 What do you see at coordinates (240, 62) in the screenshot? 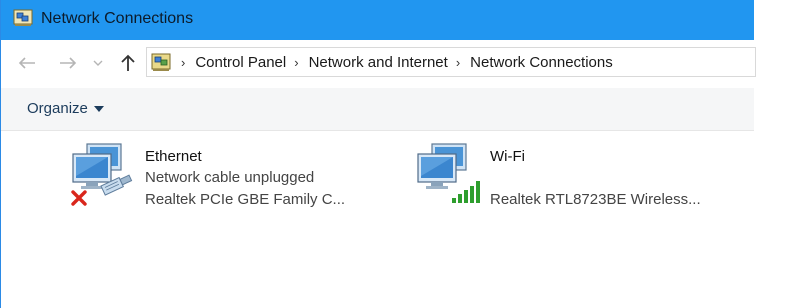
I see `breadcrumb-control-panel: Control Panel` at bounding box center [240, 62].